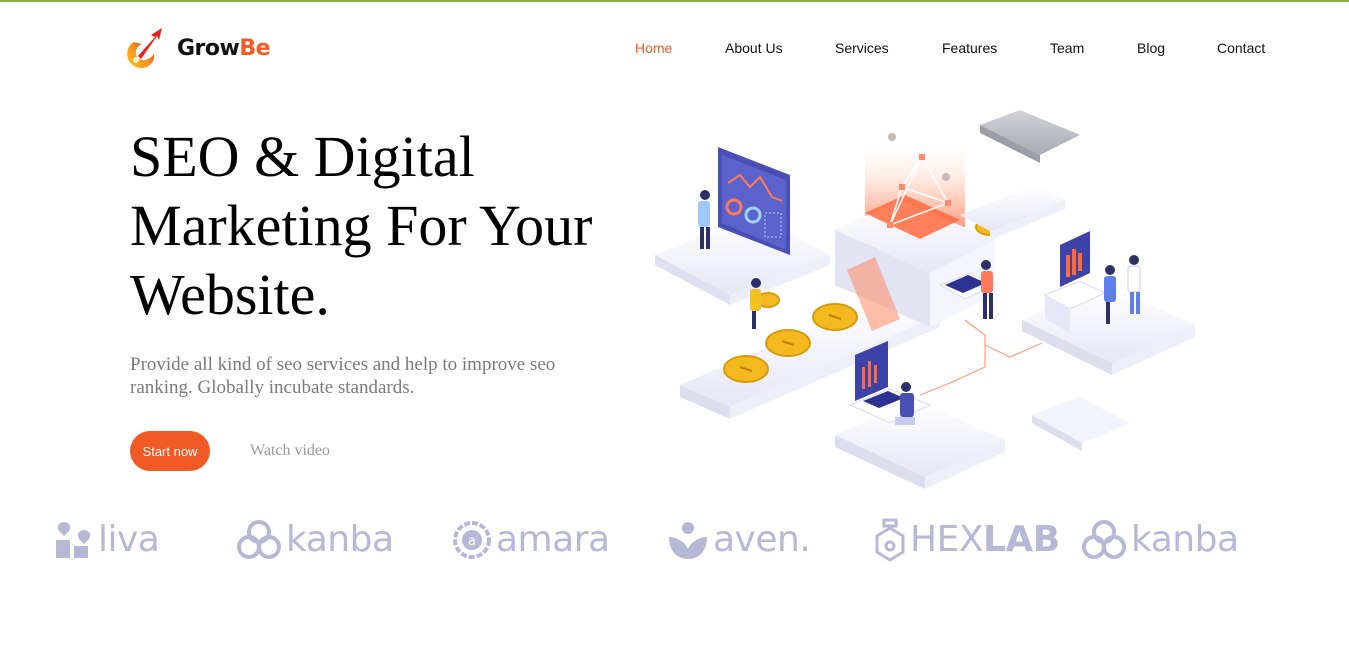 The height and width of the screenshot is (655, 1349). I want to click on nav-services: Services, so click(862, 48).